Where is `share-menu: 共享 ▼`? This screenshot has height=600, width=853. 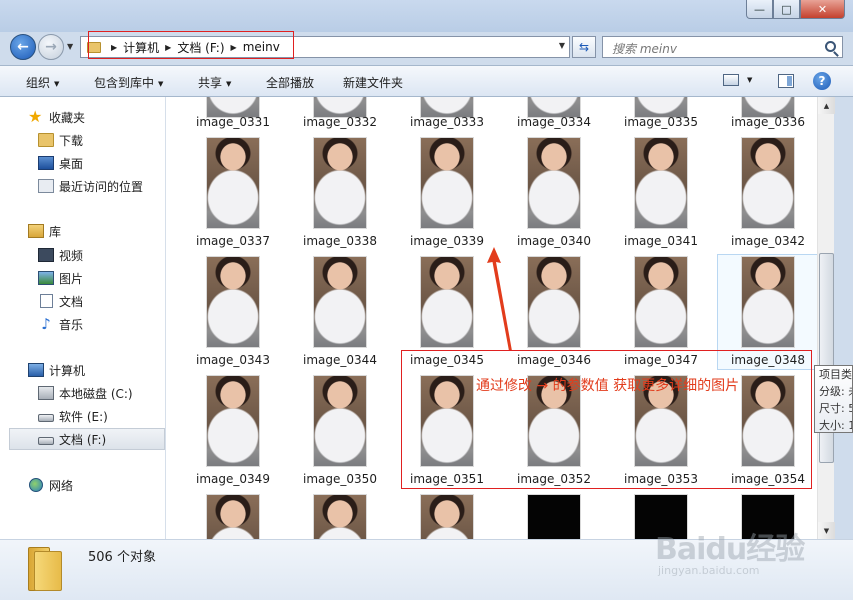 share-menu: 共享 ▼ is located at coordinates (214, 82).